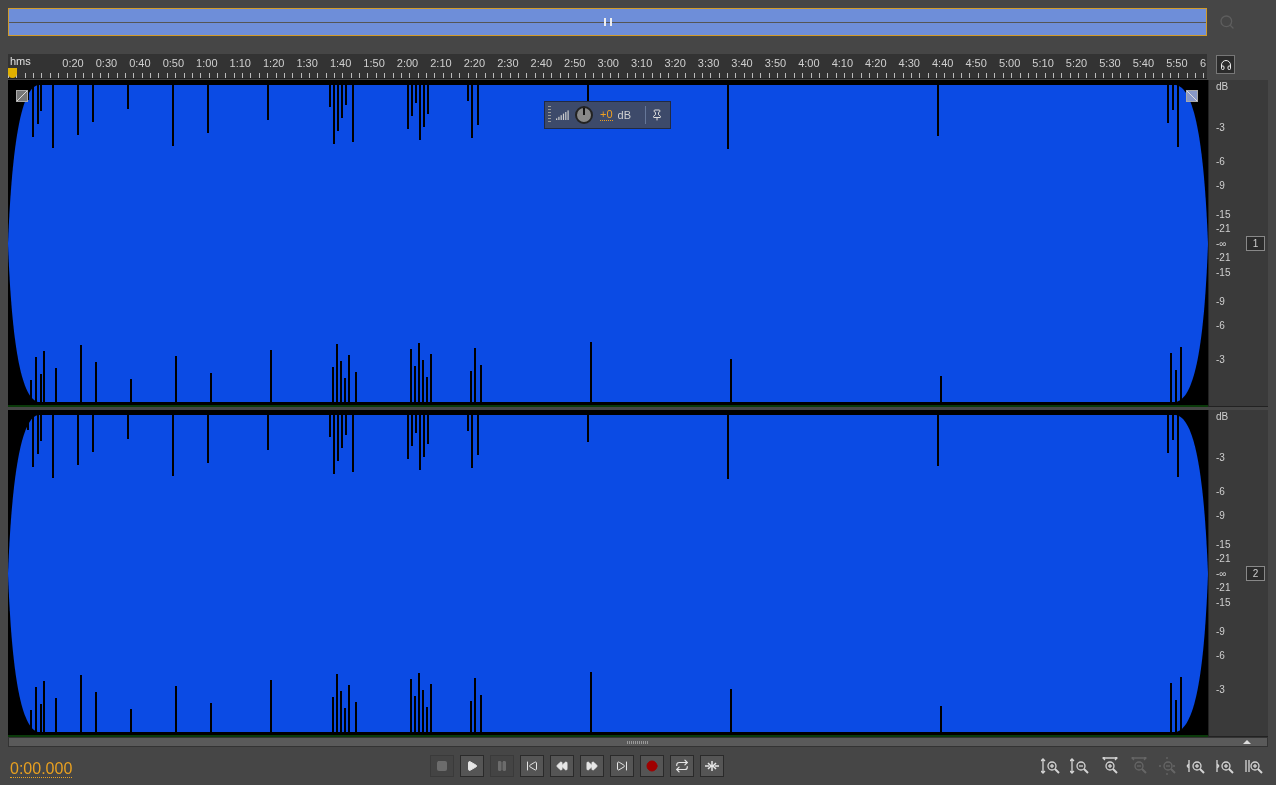 This screenshot has height=785, width=1276. I want to click on time-label: 5:30, so click(1110, 63).